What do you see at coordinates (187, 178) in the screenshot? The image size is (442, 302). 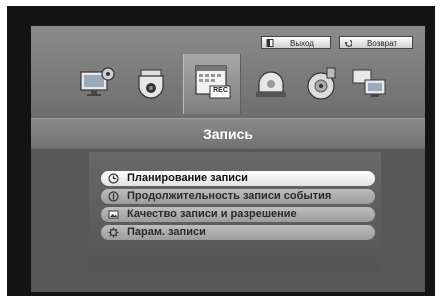 I see `menu-item-label: Планирование записи` at bounding box center [187, 178].